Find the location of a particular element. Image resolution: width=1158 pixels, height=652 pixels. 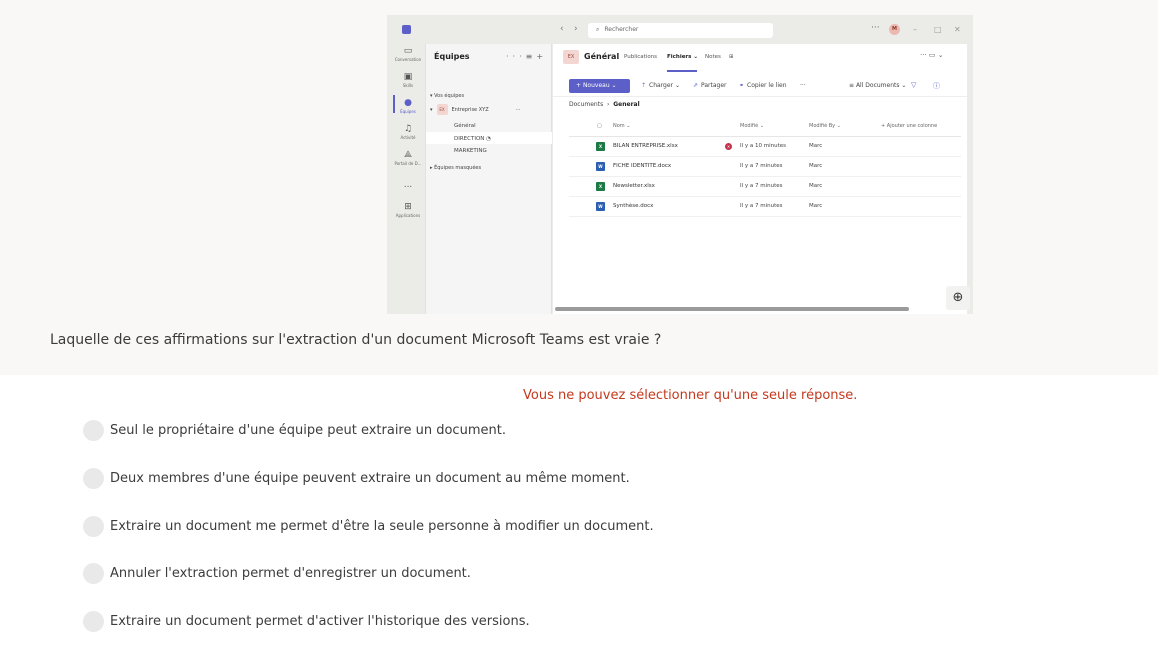

title-bar: ‹ › ⌕ Rechercher ··· M – □ ✕ is located at coordinates (680, 29).